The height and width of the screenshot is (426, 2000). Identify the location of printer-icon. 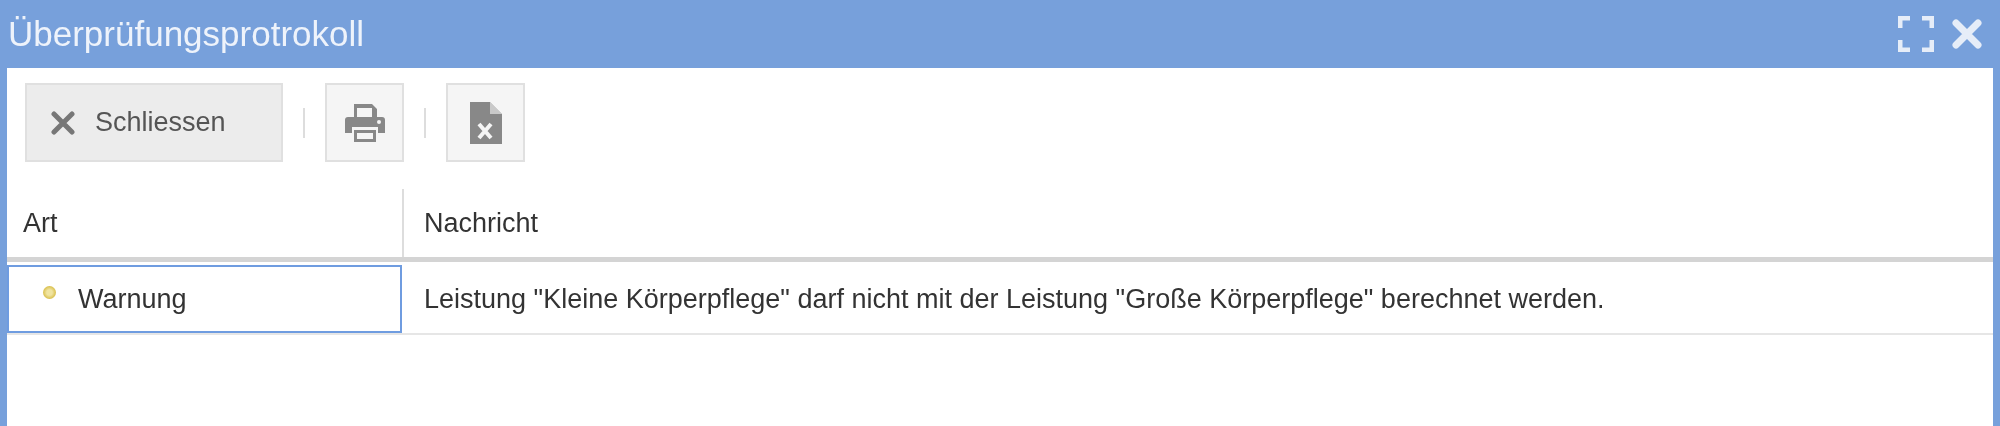
(364, 122).